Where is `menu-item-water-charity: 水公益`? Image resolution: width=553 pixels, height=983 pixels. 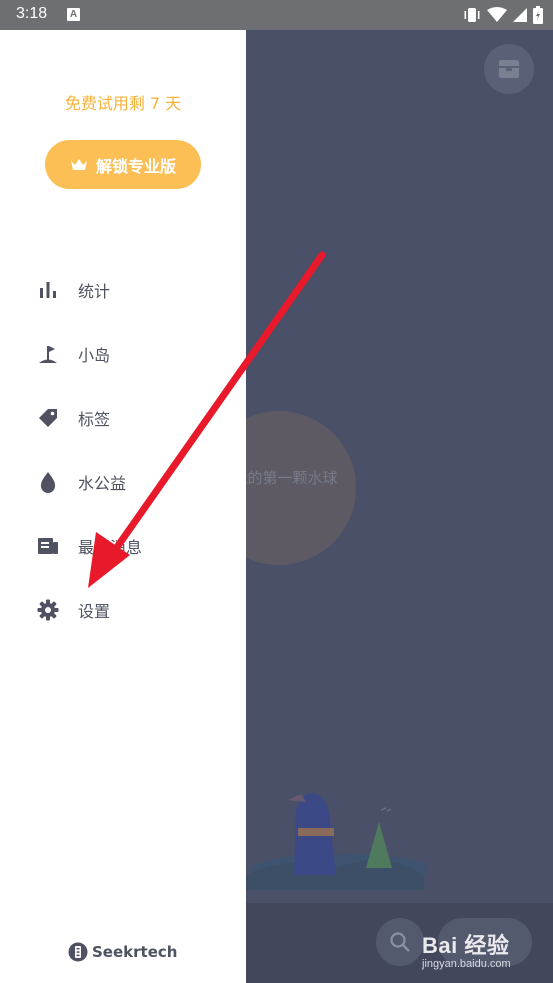
menu-item-water-charity: 水公益 is located at coordinates (81, 482).